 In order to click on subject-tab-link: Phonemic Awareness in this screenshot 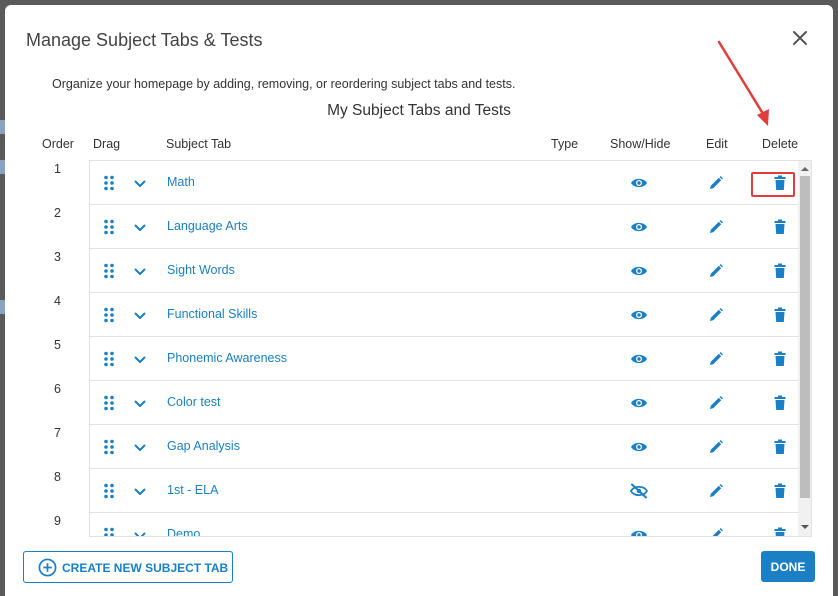, I will do `click(227, 358)`.